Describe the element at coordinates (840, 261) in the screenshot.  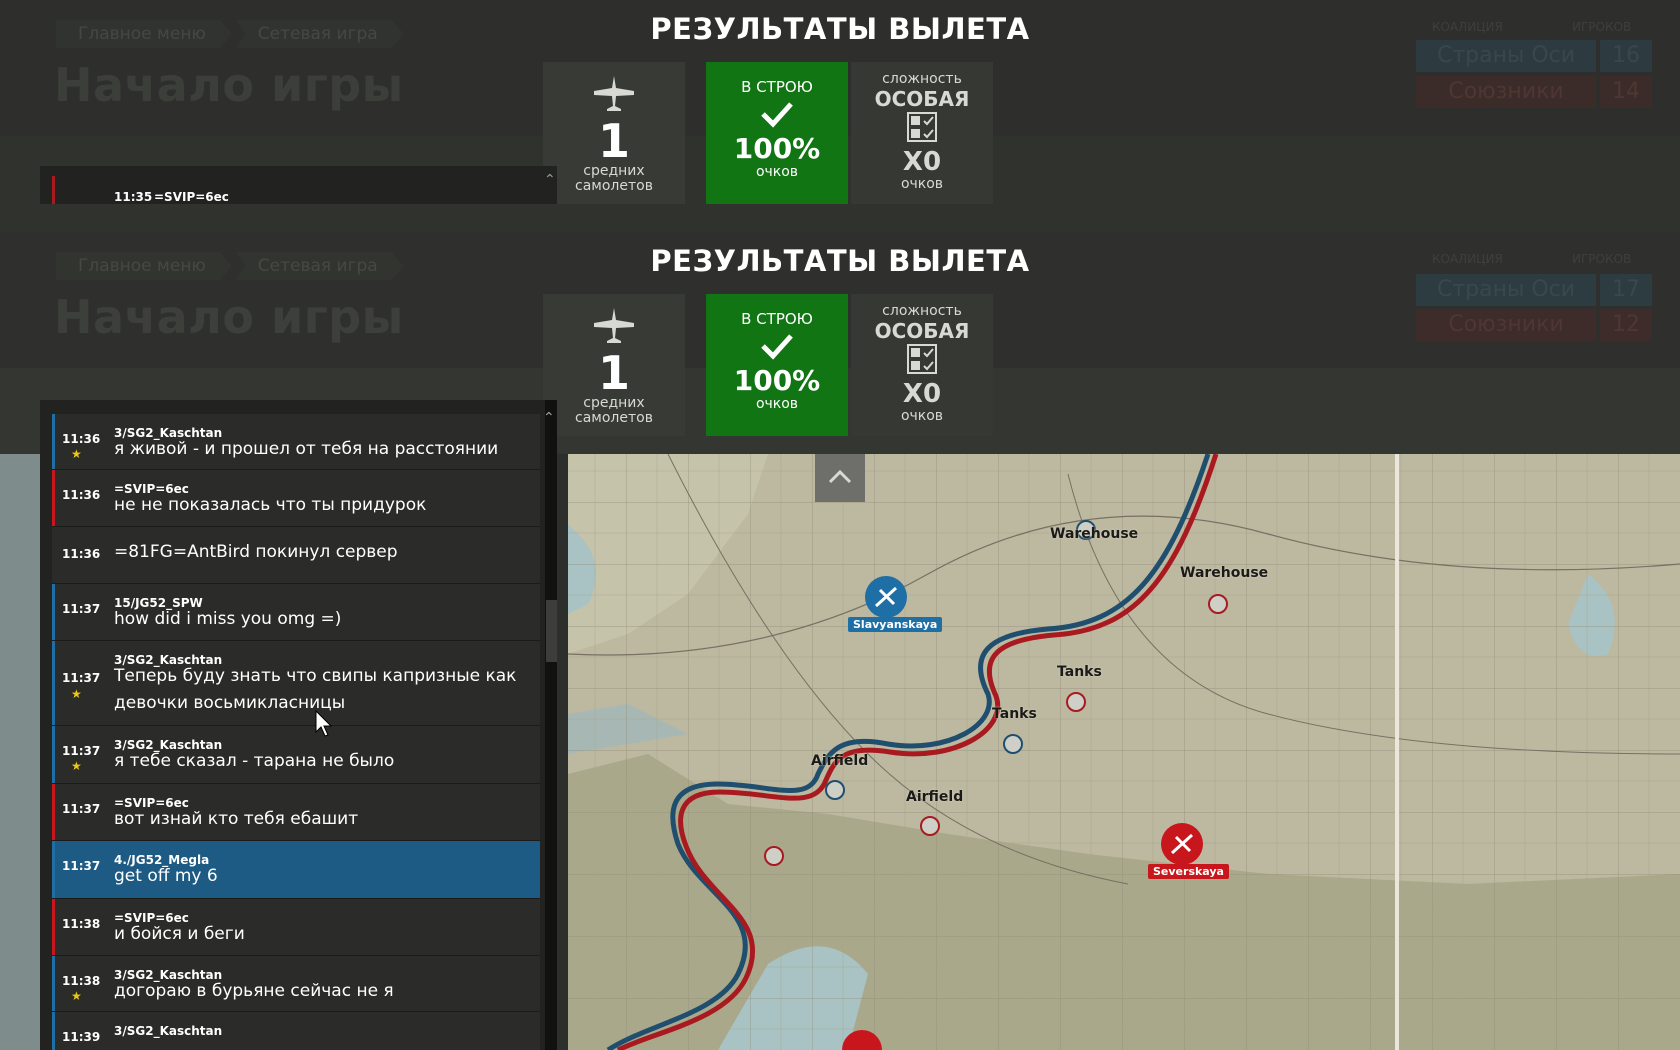
I see `results-title: РЕЗУЛЬТАТЫ ВЫЛЕТА` at that location.